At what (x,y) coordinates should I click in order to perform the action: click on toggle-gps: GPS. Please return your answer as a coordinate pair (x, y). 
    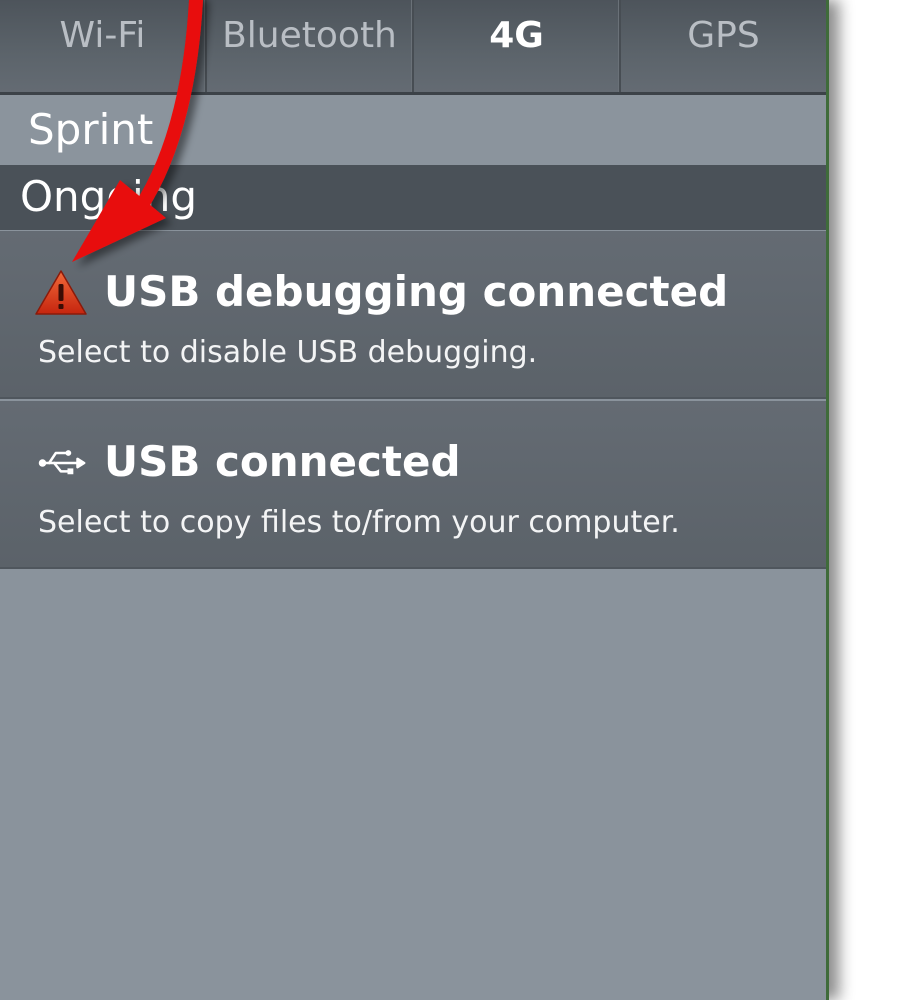
    Looking at the image, I should click on (723, 46).